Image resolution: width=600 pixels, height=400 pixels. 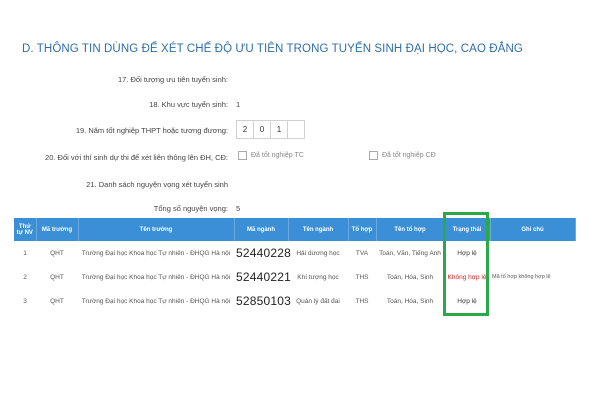 I want to click on field-priority-group: 17. Đối tượng ưu tiên tuyển sinh:, so click(x=300, y=80).